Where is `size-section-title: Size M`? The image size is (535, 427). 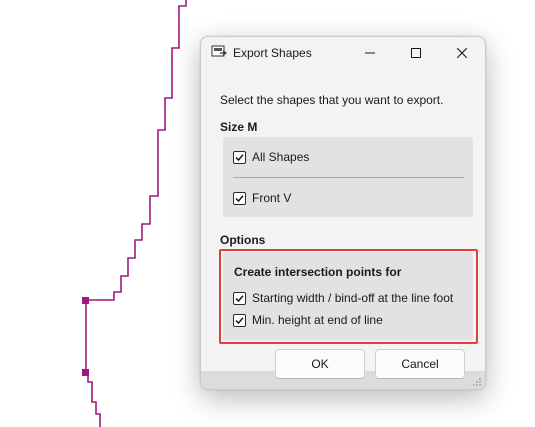 size-section-title: Size M is located at coordinates (239, 127).